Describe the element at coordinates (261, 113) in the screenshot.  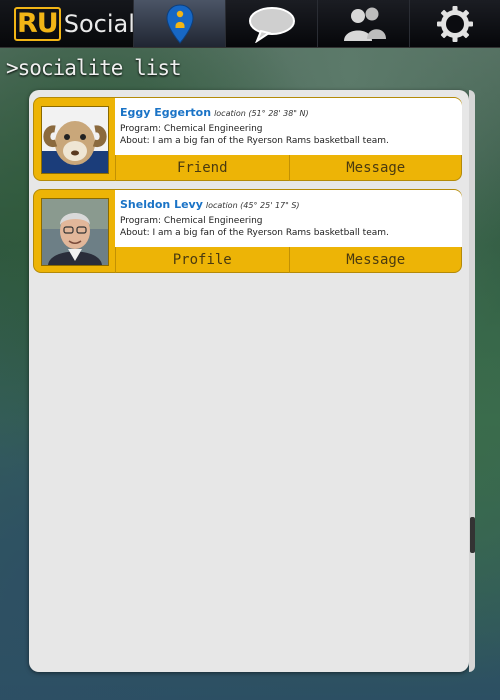
I see `profile-location: location (51° 28' 38" N)` at that location.